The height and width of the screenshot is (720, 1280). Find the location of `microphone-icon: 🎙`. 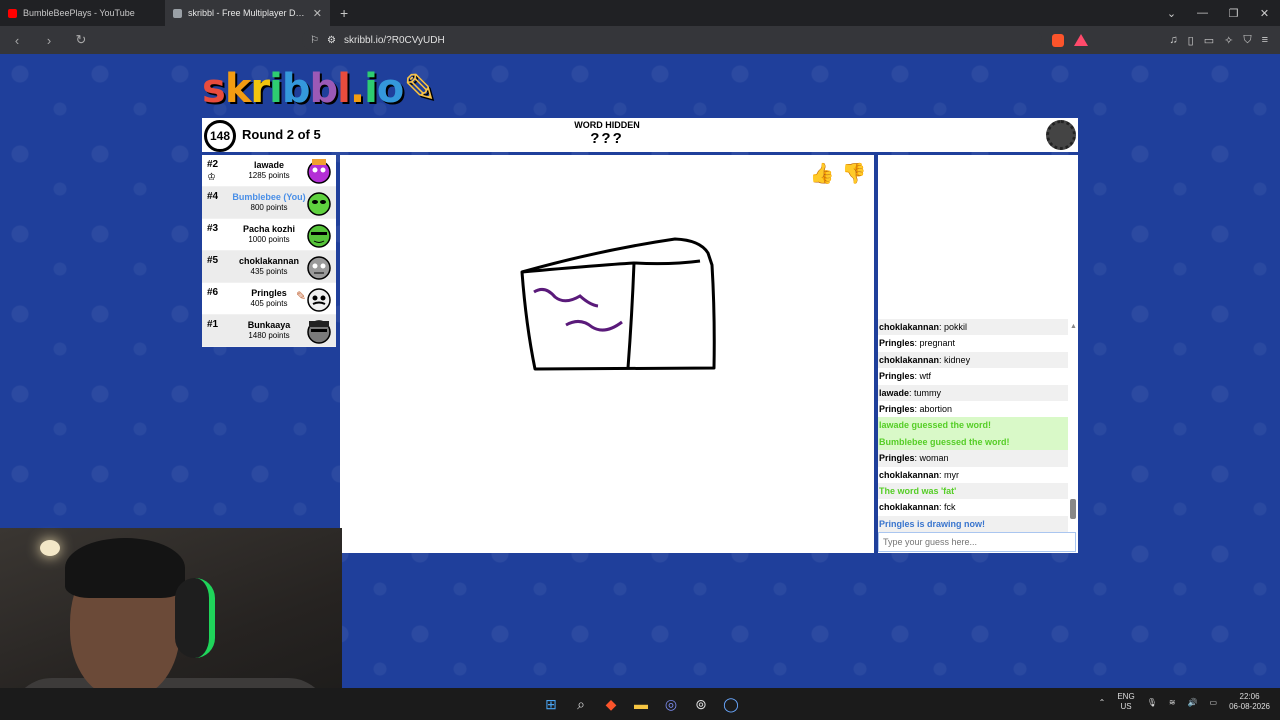

microphone-icon: 🎙 is located at coordinates (1152, 702).